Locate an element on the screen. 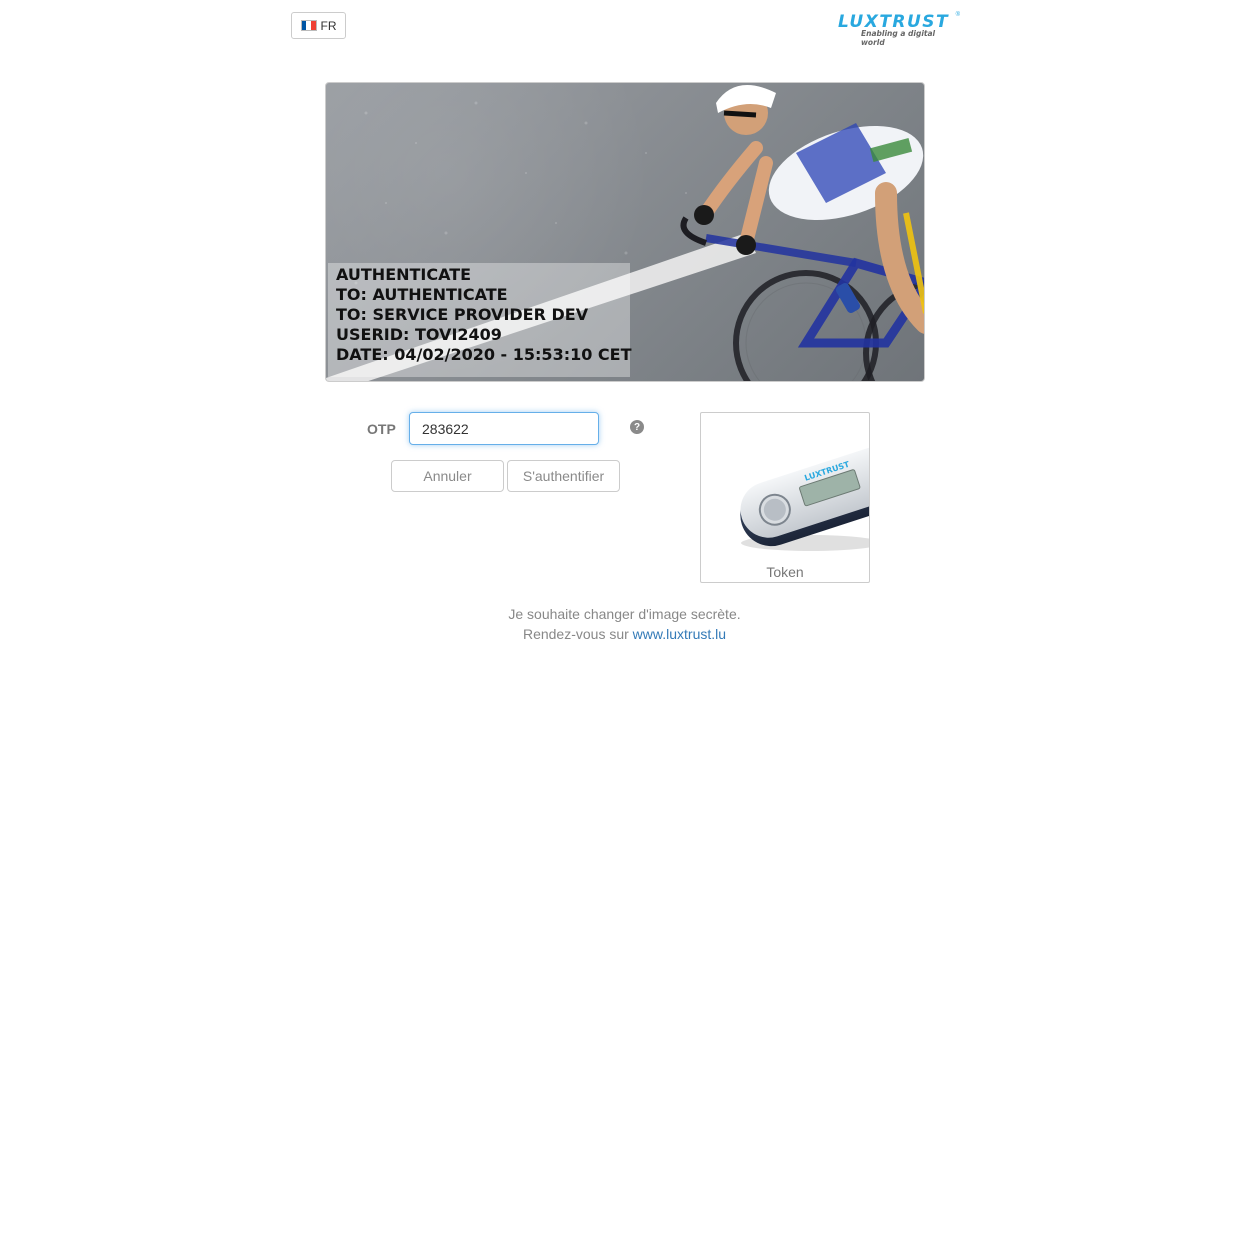 Image resolution: width=1249 pixels, height=1244 pixels. caption-line: AUTHENTICATE is located at coordinates (404, 274).